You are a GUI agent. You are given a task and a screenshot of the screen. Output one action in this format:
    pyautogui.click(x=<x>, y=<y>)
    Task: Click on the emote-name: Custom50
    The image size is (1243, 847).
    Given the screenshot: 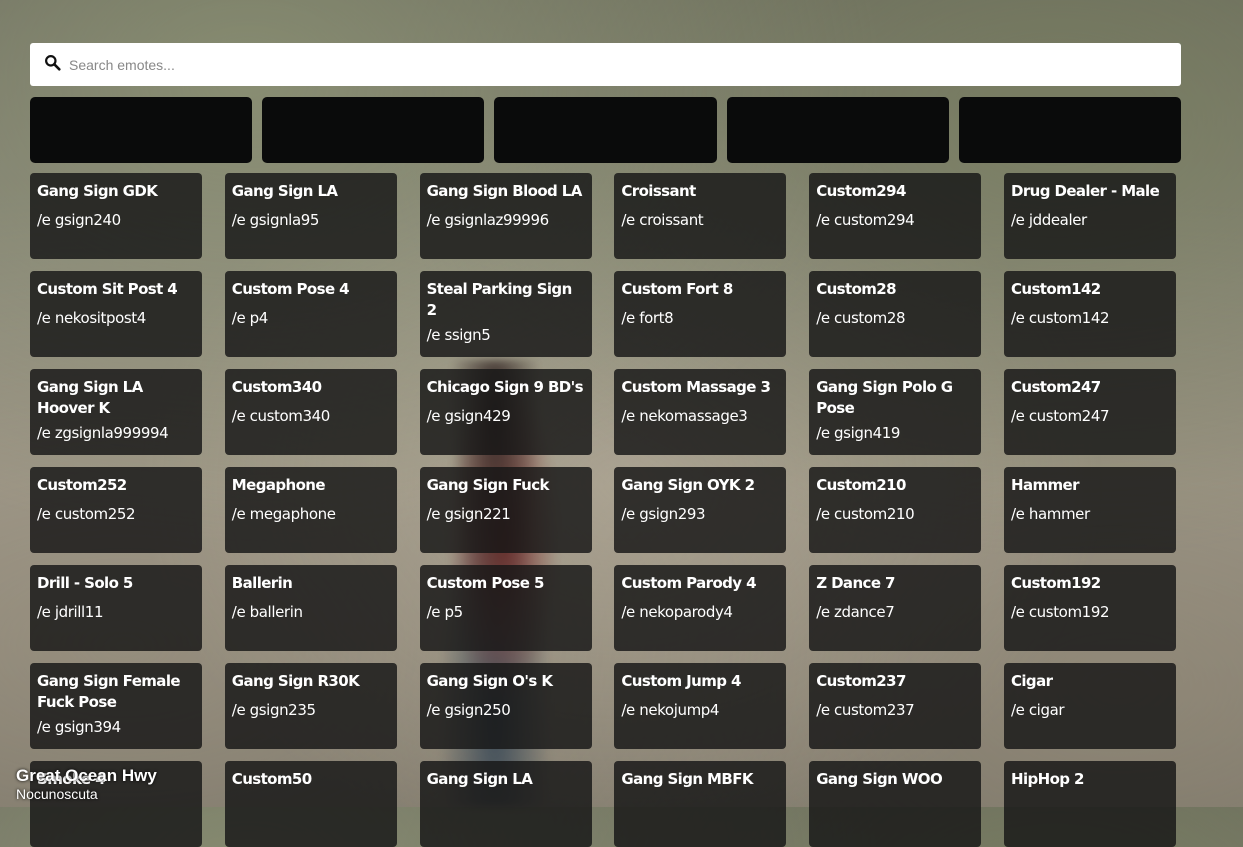 What is the action you would take?
    pyautogui.click(x=271, y=779)
    